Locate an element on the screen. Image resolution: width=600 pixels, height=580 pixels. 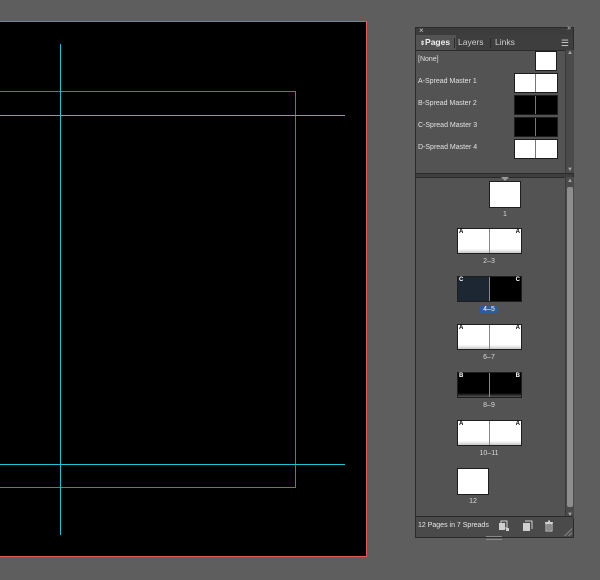
panel-menu-icon: ☰ is located at coordinates (565, 43).